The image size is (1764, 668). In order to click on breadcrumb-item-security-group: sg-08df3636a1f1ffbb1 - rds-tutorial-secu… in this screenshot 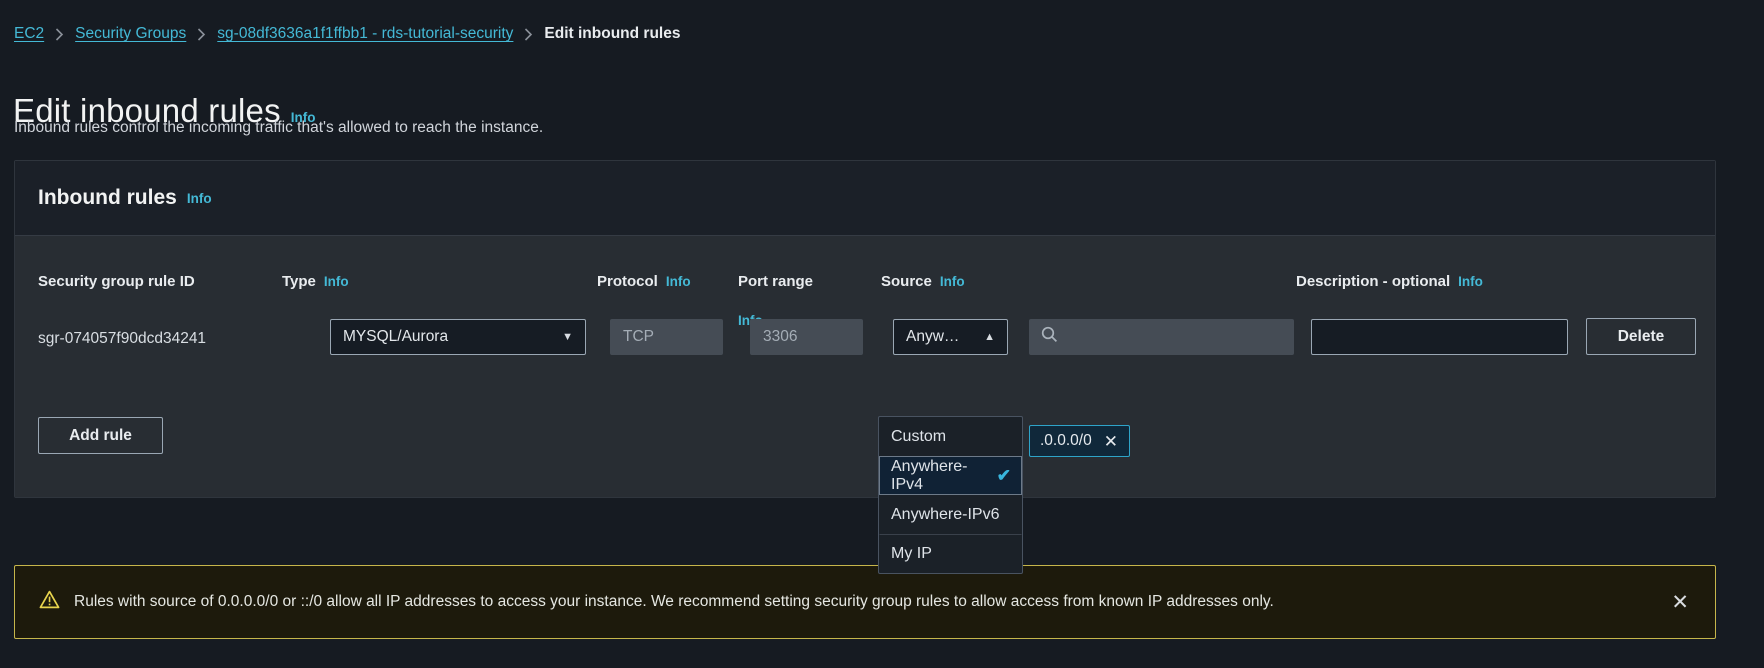, I will do `click(365, 34)`.